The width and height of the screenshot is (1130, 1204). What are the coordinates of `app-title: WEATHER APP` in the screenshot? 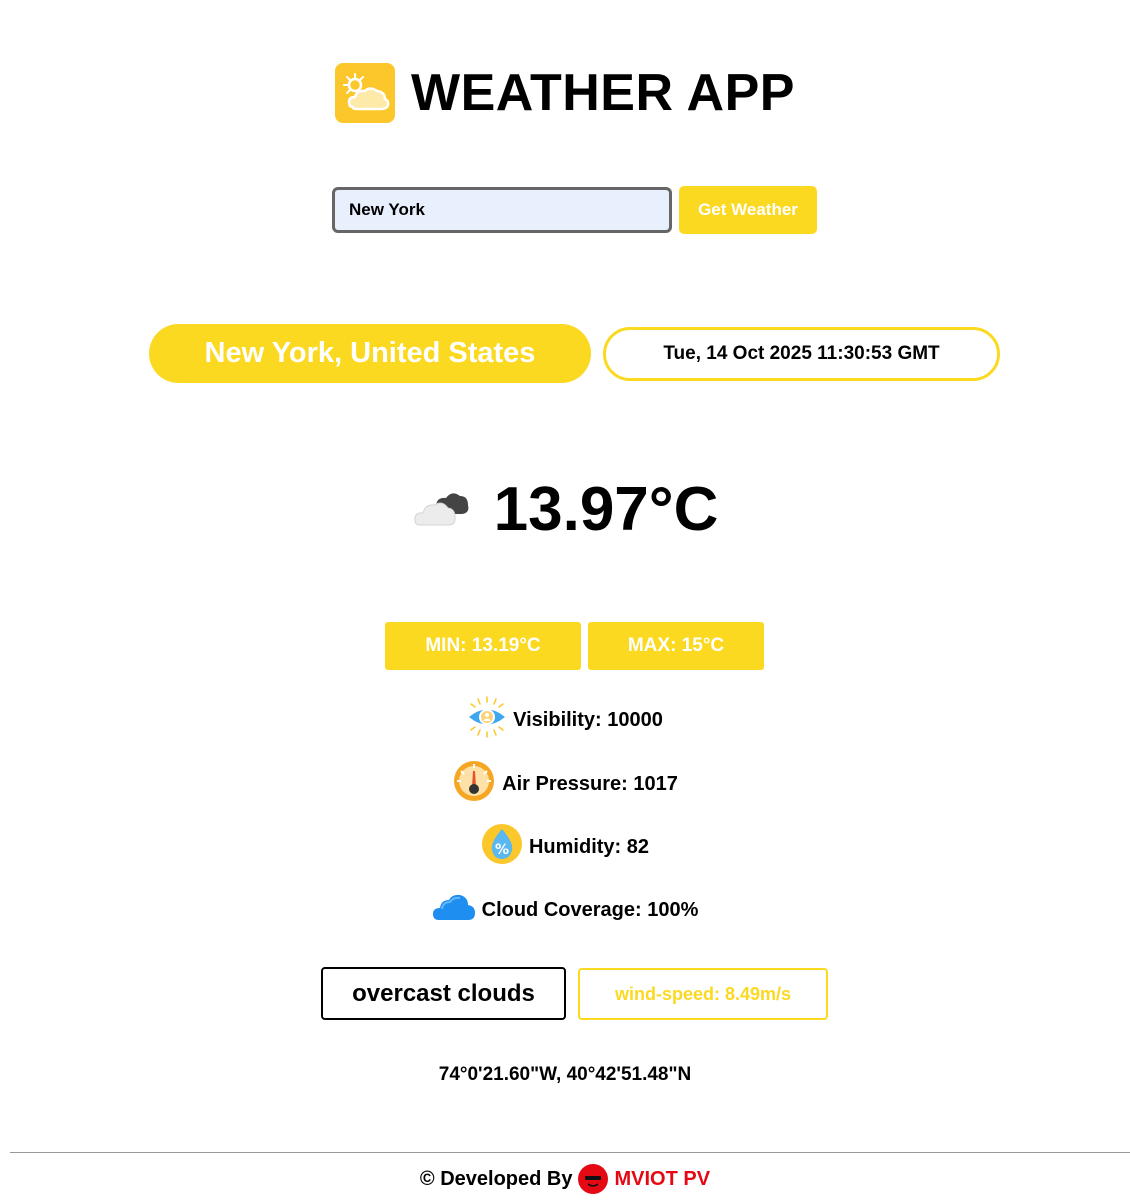 It's located at (603, 93).